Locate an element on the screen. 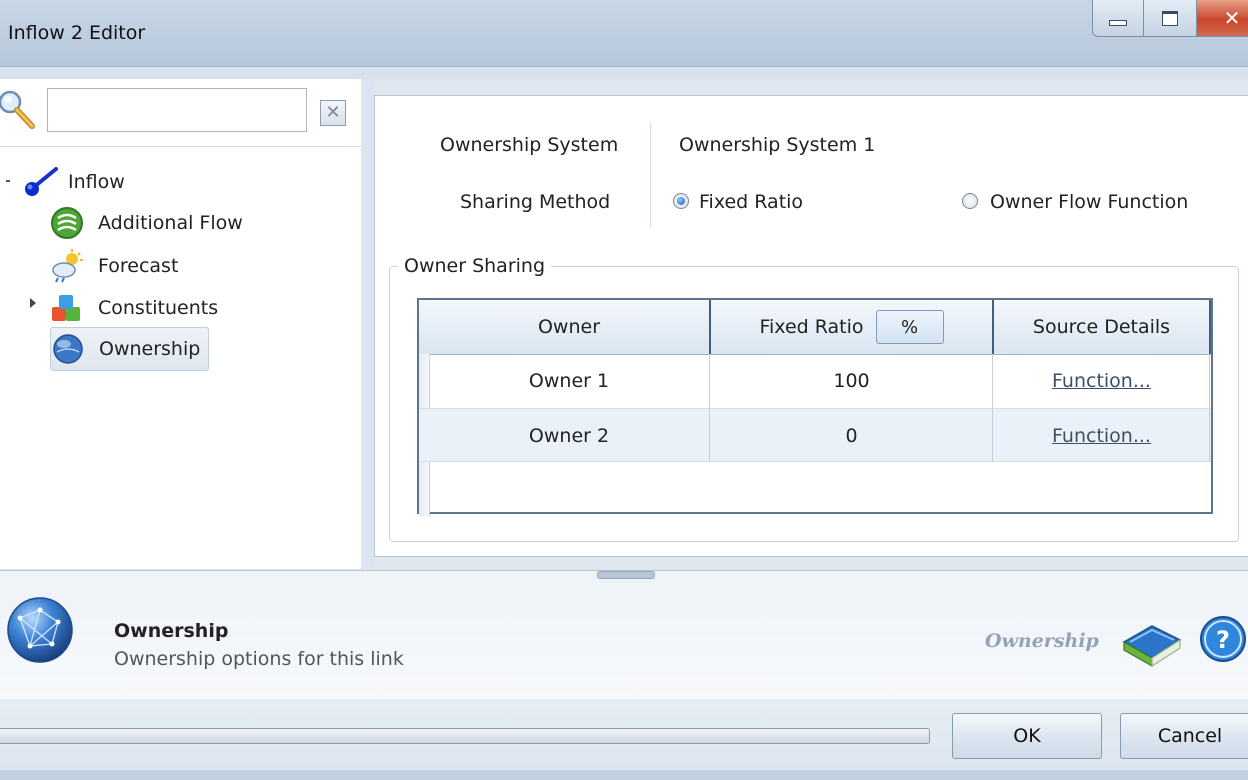 The image size is (1248, 780). constituents-icon is located at coordinates (66, 308).